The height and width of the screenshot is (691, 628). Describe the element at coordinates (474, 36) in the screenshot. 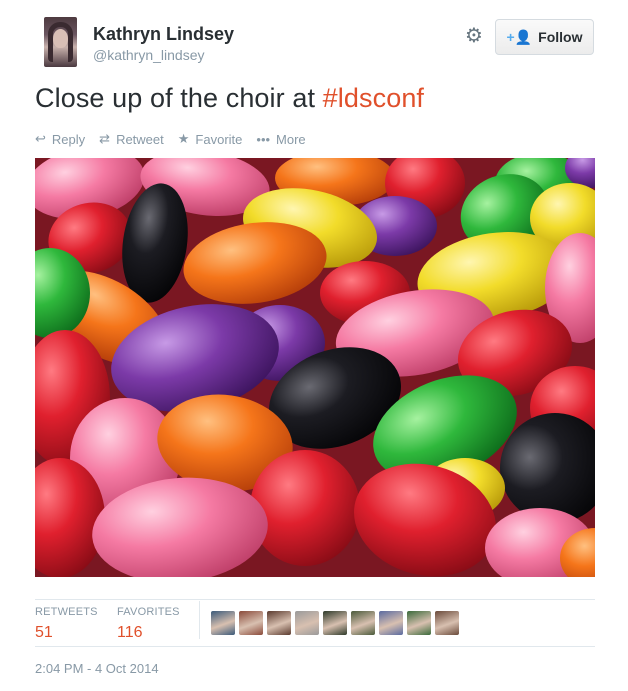

I see `gear-icon: ⚙` at that location.